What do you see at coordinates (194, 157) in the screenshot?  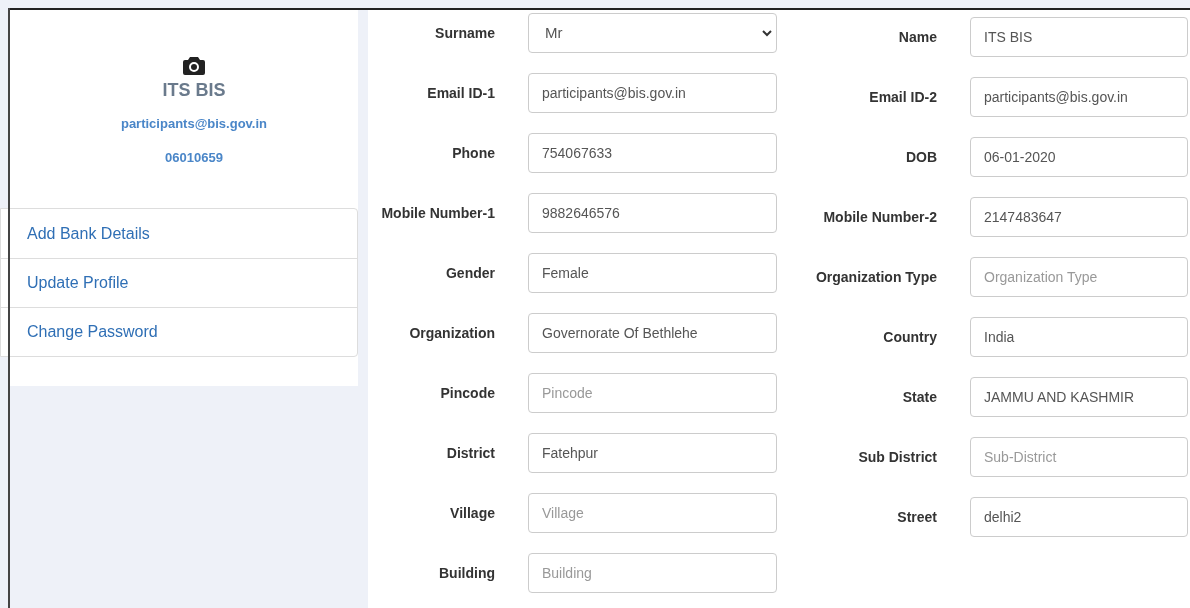 I see `profile-id: 06010659` at bounding box center [194, 157].